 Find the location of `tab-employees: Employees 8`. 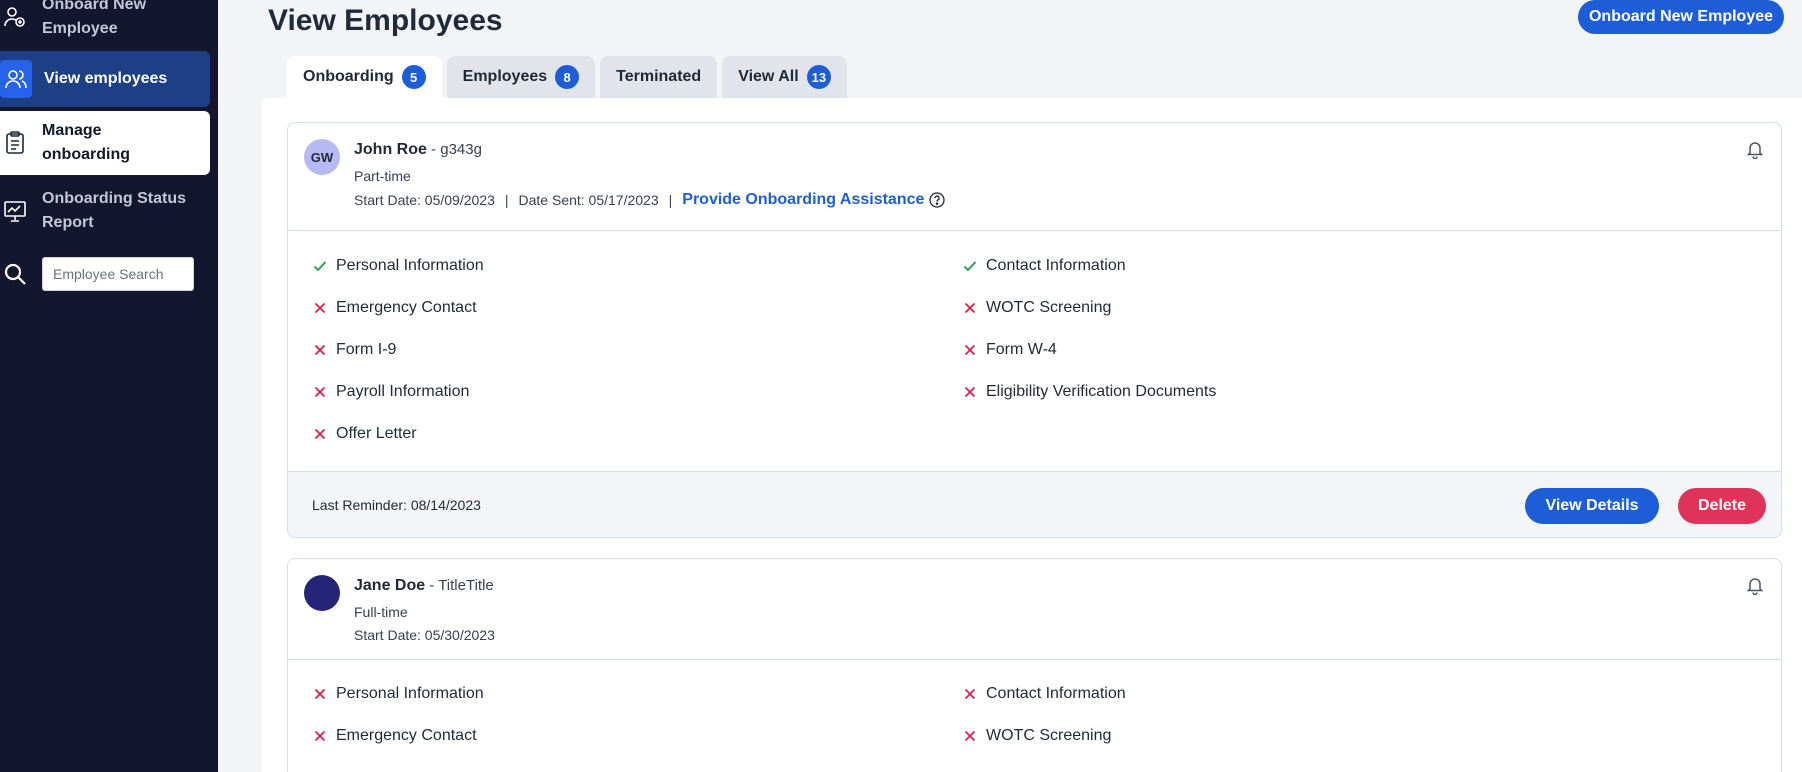

tab-employees: Employees 8 is located at coordinates (521, 77).